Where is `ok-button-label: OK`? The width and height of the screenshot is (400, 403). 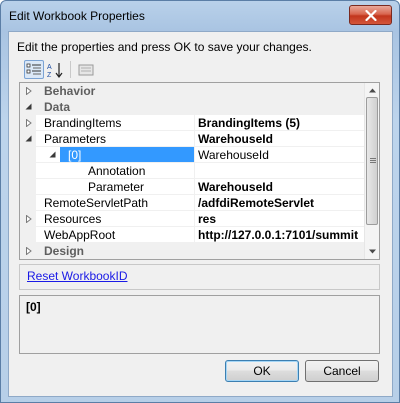 ok-button-label: OK is located at coordinates (262, 371).